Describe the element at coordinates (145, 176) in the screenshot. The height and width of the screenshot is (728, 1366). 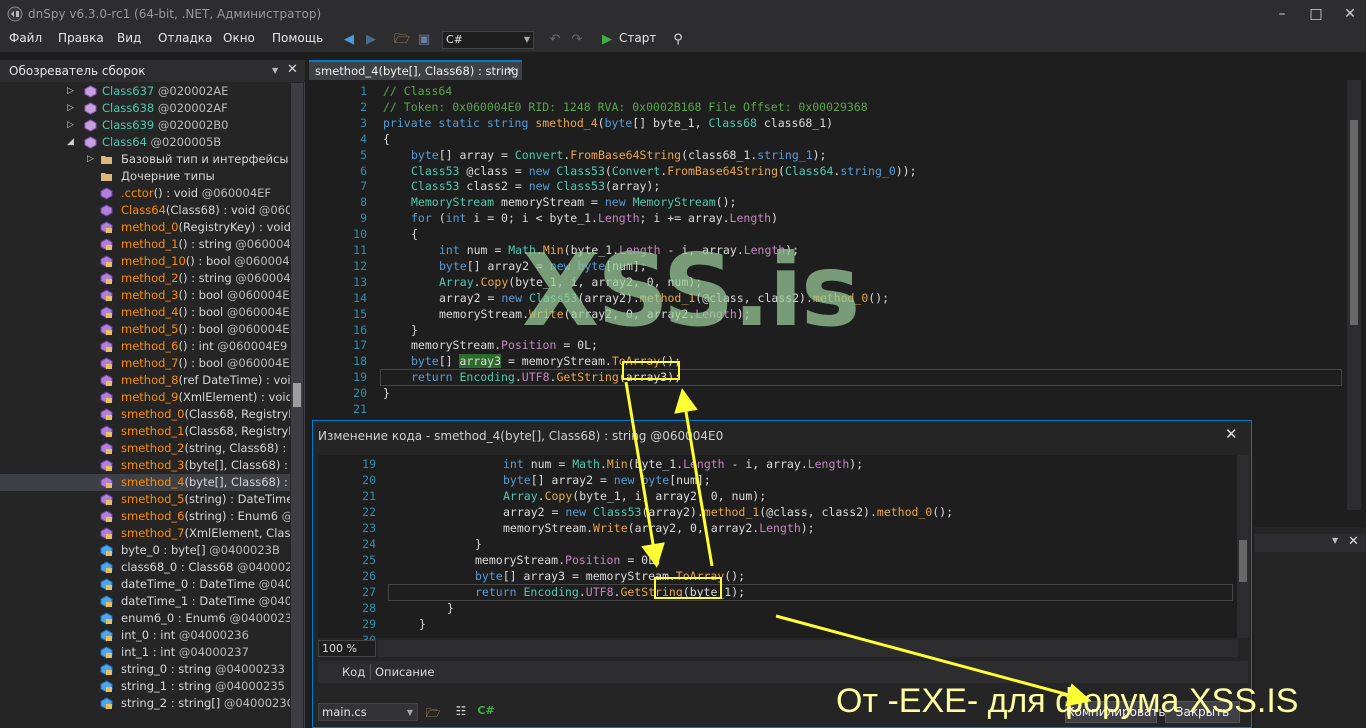
I see `tree-item-folder: Дочерние типы` at that location.